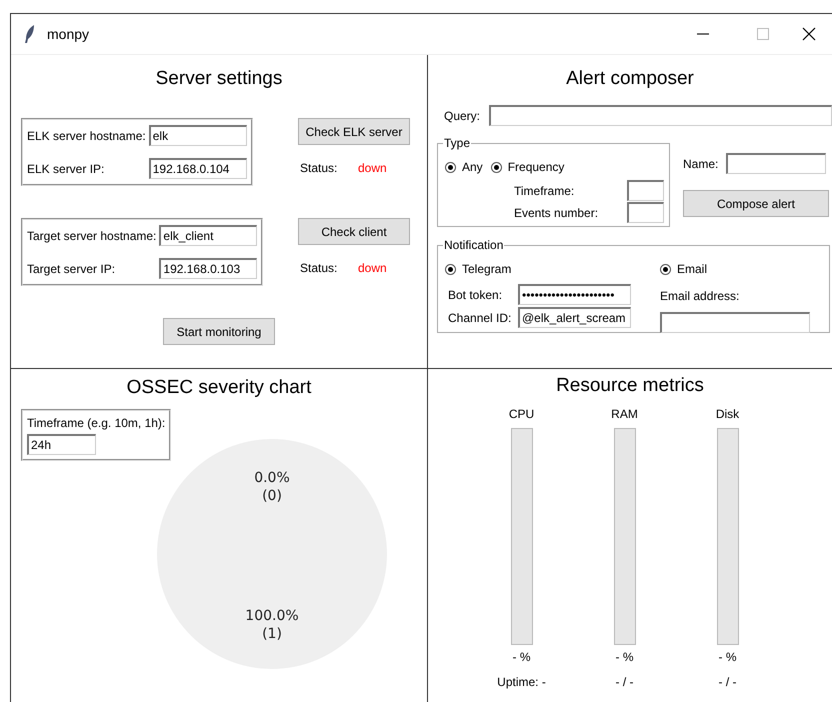 Image resolution: width=832 pixels, height=702 pixels. Describe the element at coordinates (521, 414) in the screenshot. I see `meter-label: CPU` at that location.